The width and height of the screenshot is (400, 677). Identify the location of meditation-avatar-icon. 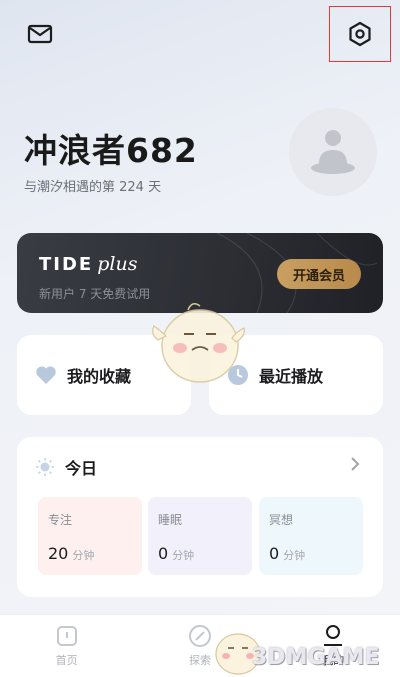
(333, 152).